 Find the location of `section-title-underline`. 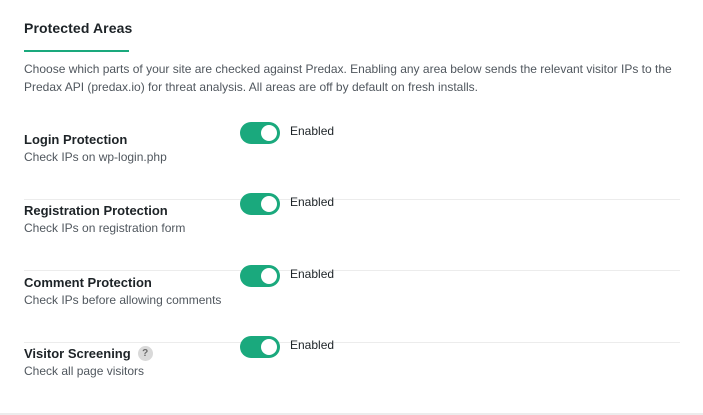

section-title-underline is located at coordinates (76, 51).